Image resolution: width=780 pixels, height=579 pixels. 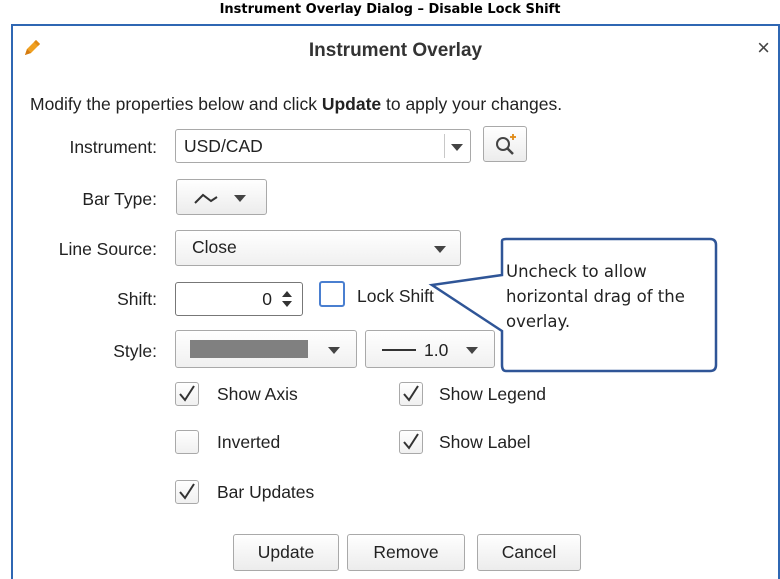 I want to click on show-label-checkbox, so click(x=411, y=442).